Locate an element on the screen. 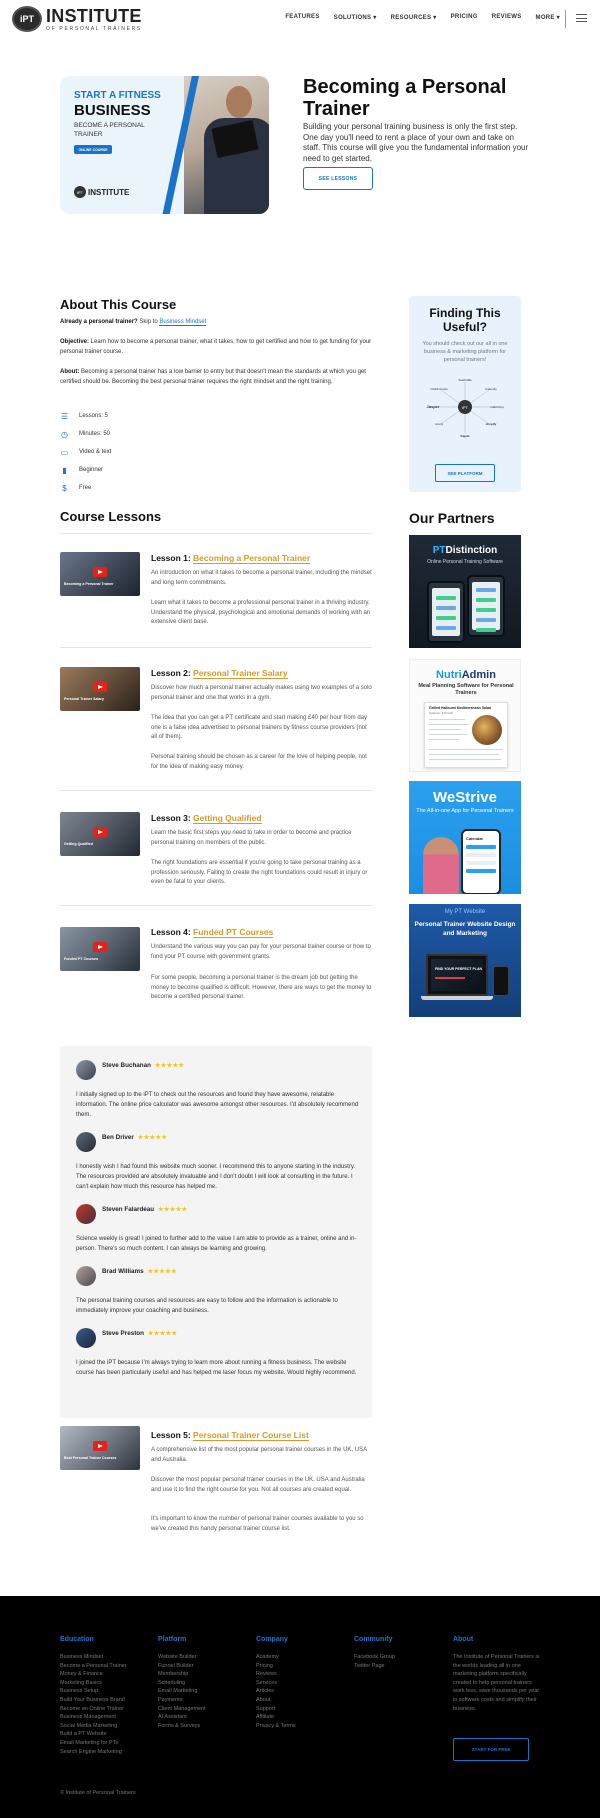 The image size is (600, 1818). logo-sub-text: OF PERSONAL TRAINERS is located at coordinates (94, 28).